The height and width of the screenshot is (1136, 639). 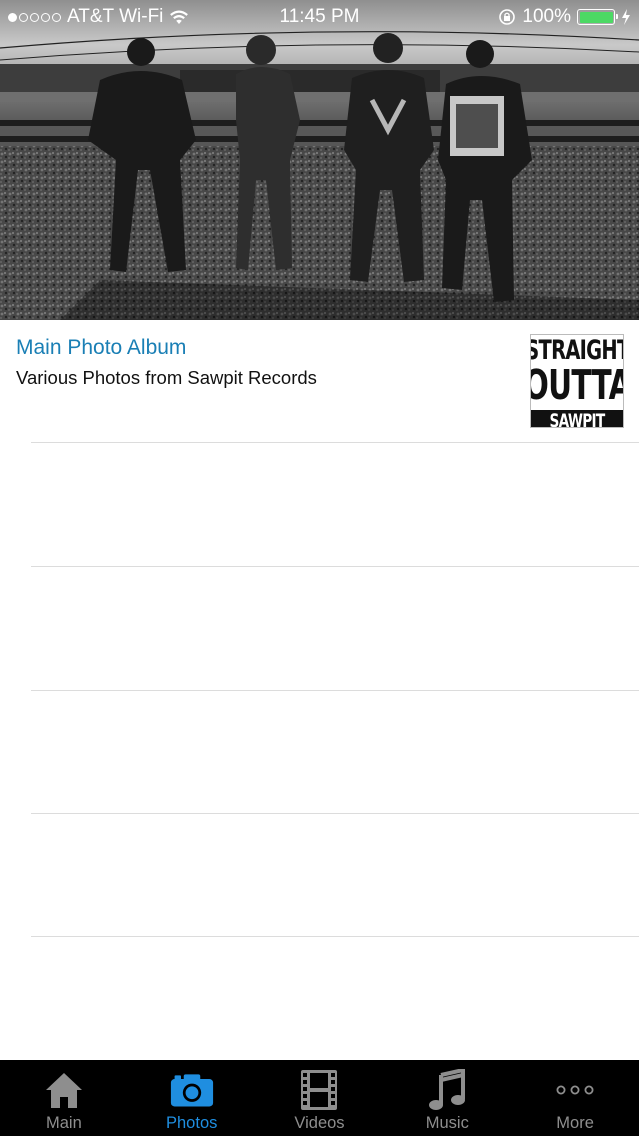 I want to click on status-bar: AT&T Wi-Fi 11:45 PM 100%, so click(x=319, y=17).